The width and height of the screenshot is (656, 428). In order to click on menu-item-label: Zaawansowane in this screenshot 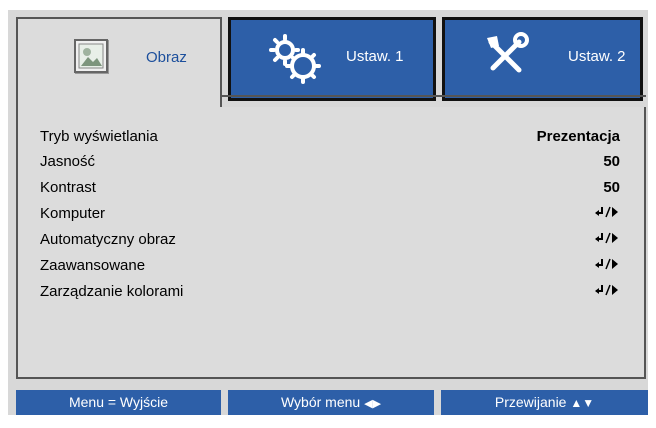, I will do `click(93, 265)`.